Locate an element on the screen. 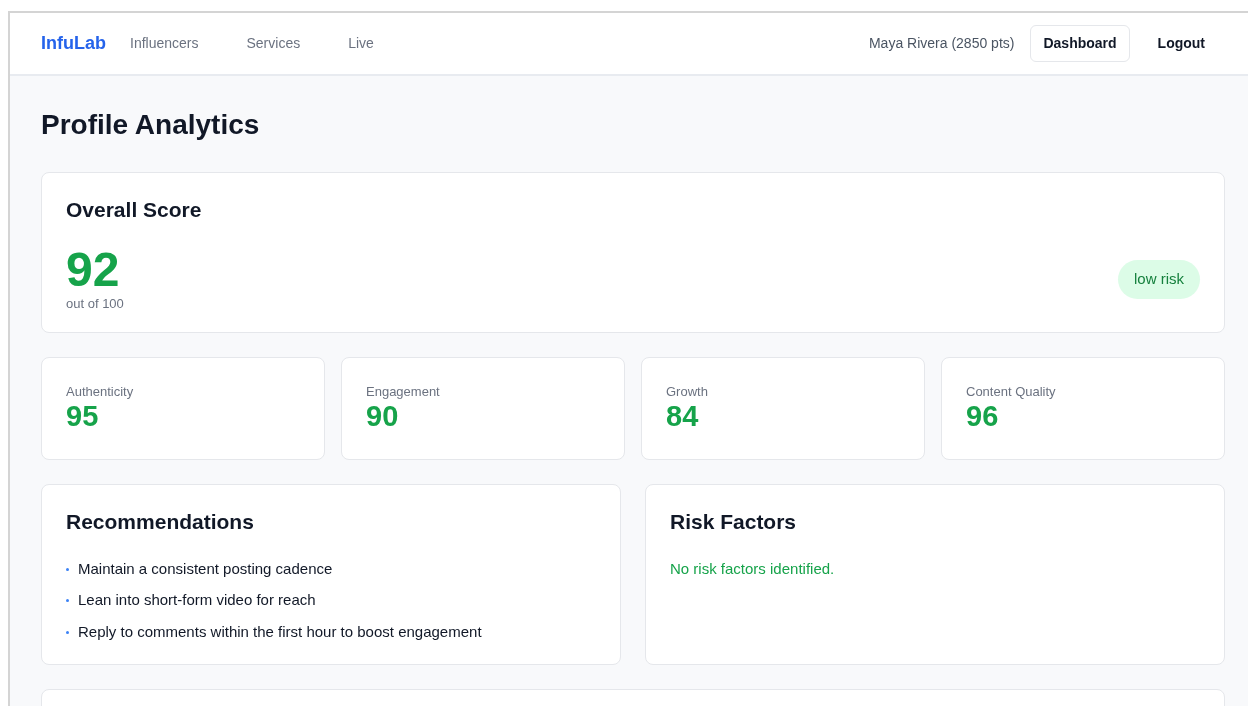  recommendation-text: Lean into short-form video for reach is located at coordinates (197, 600).